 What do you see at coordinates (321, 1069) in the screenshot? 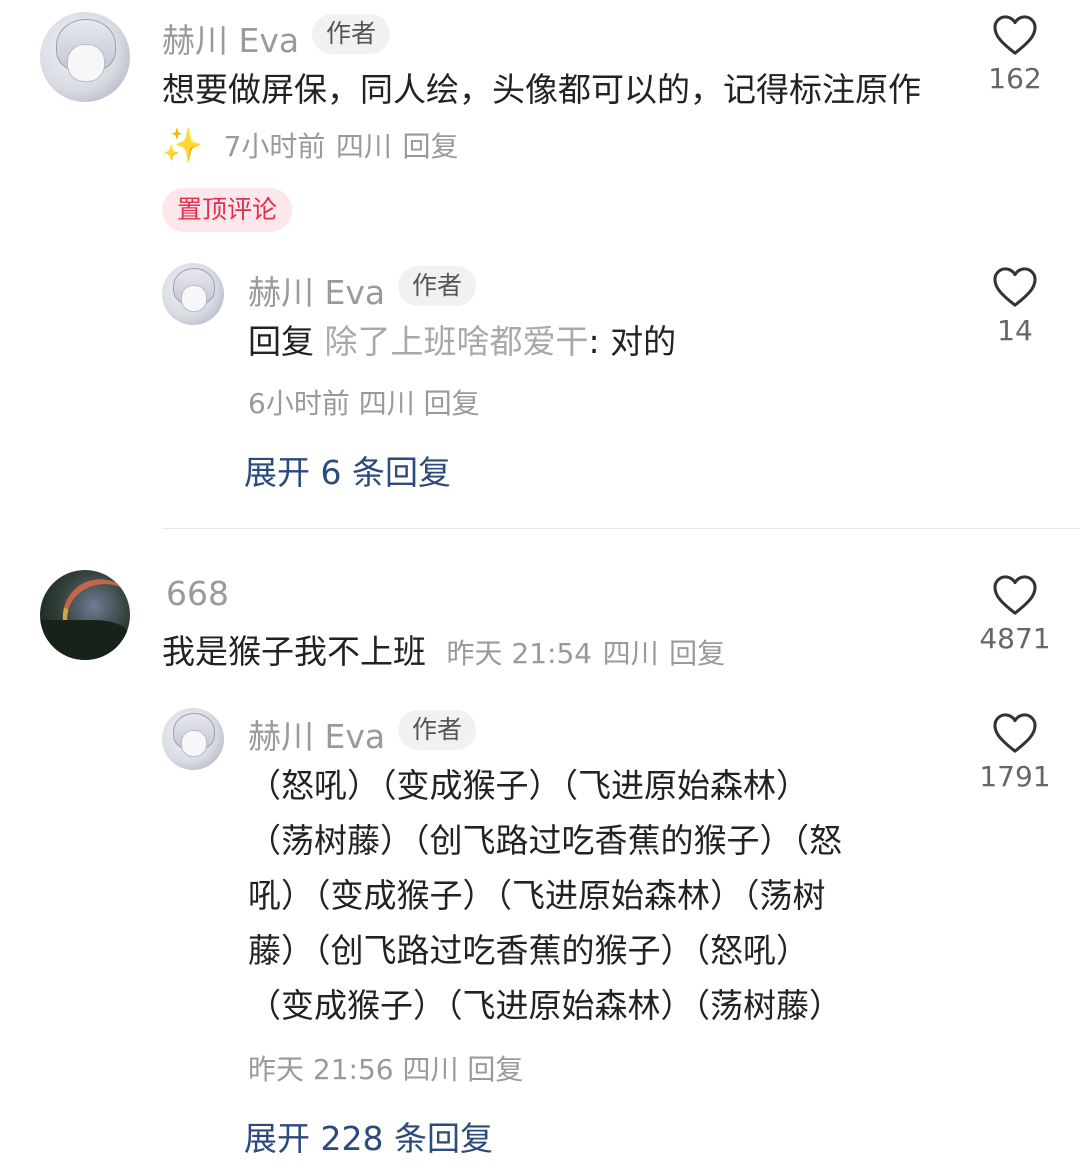
I see `reply-time: 昨天 21:56` at bounding box center [321, 1069].